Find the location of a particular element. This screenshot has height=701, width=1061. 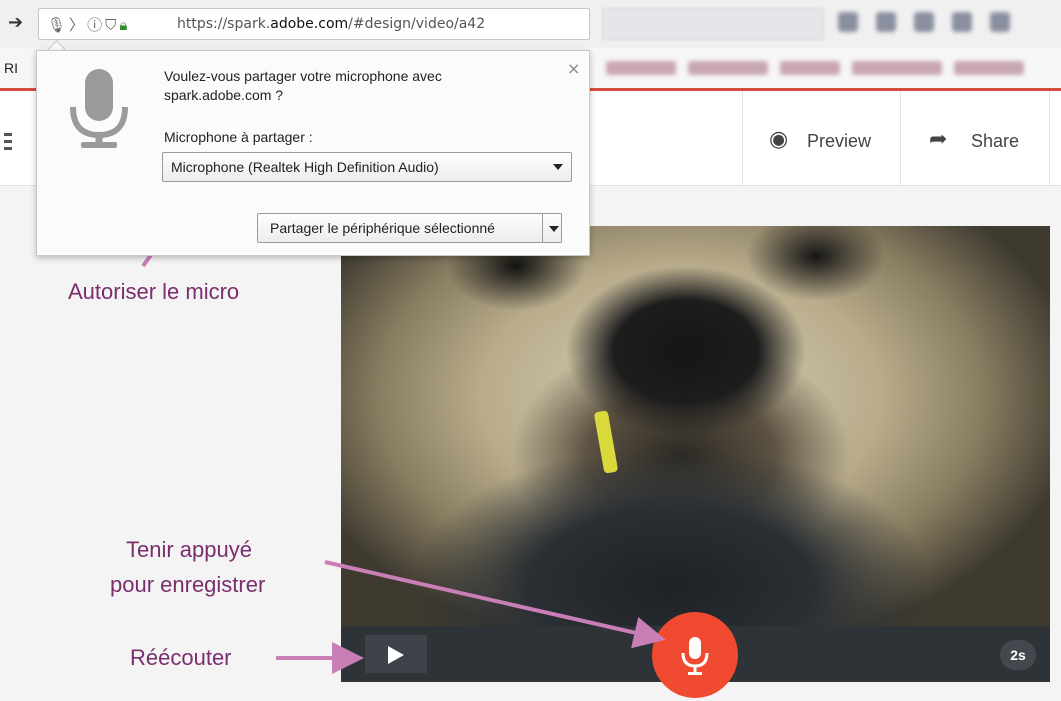

play-button is located at coordinates (396, 654).